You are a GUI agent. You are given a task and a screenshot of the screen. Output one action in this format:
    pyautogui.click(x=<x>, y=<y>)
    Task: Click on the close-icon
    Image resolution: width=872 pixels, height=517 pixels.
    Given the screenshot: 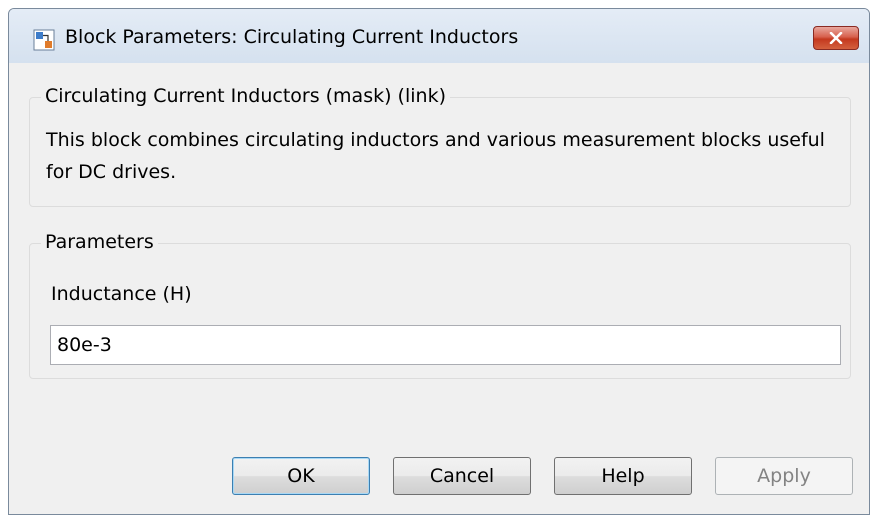 What is the action you would take?
    pyautogui.click(x=836, y=38)
    